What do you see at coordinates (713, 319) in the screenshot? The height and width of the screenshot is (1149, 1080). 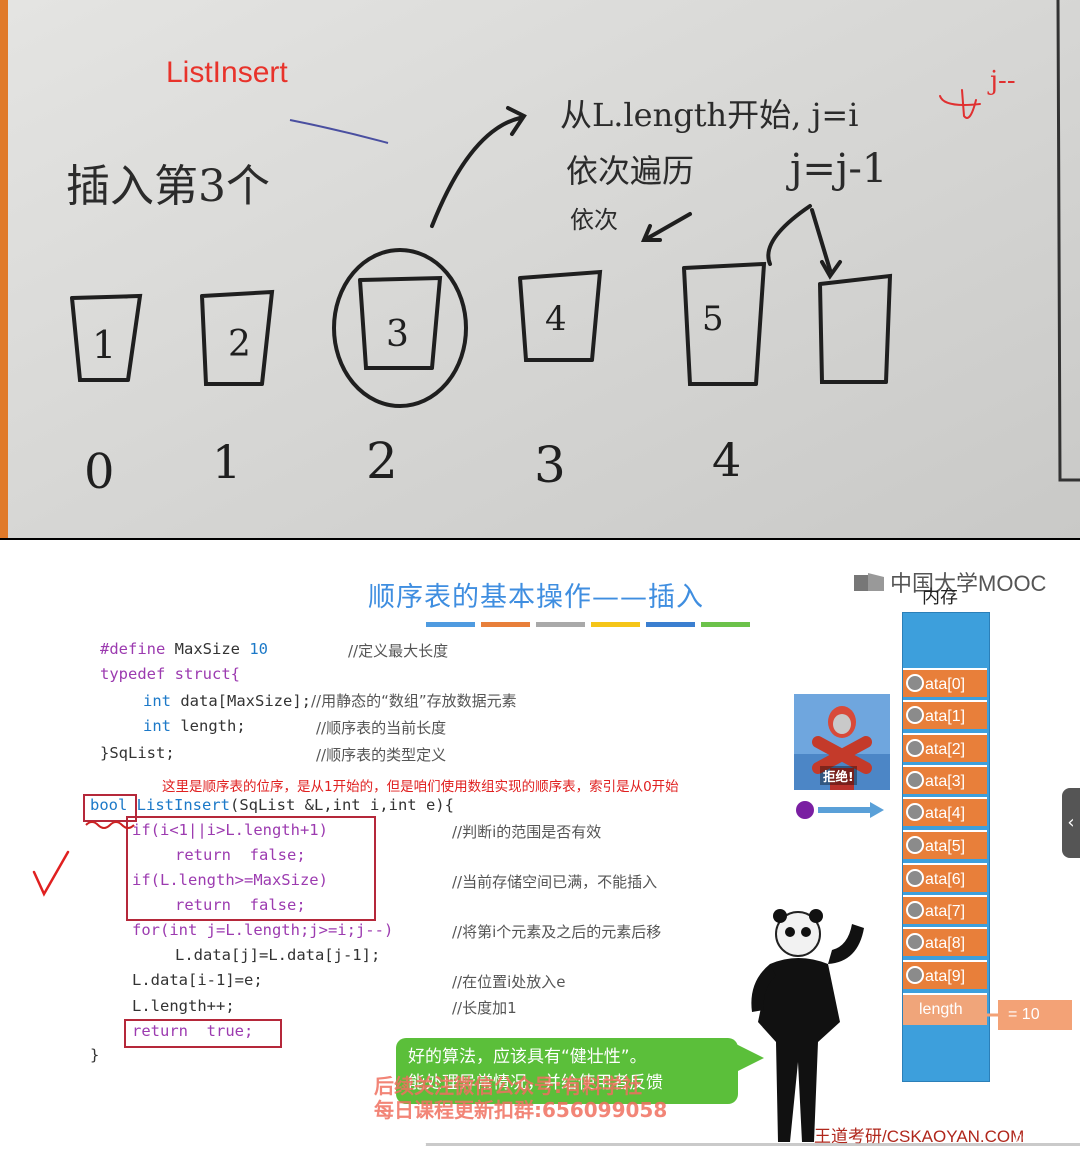 I see `svg-text: 5` at bounding box center [713, 319].